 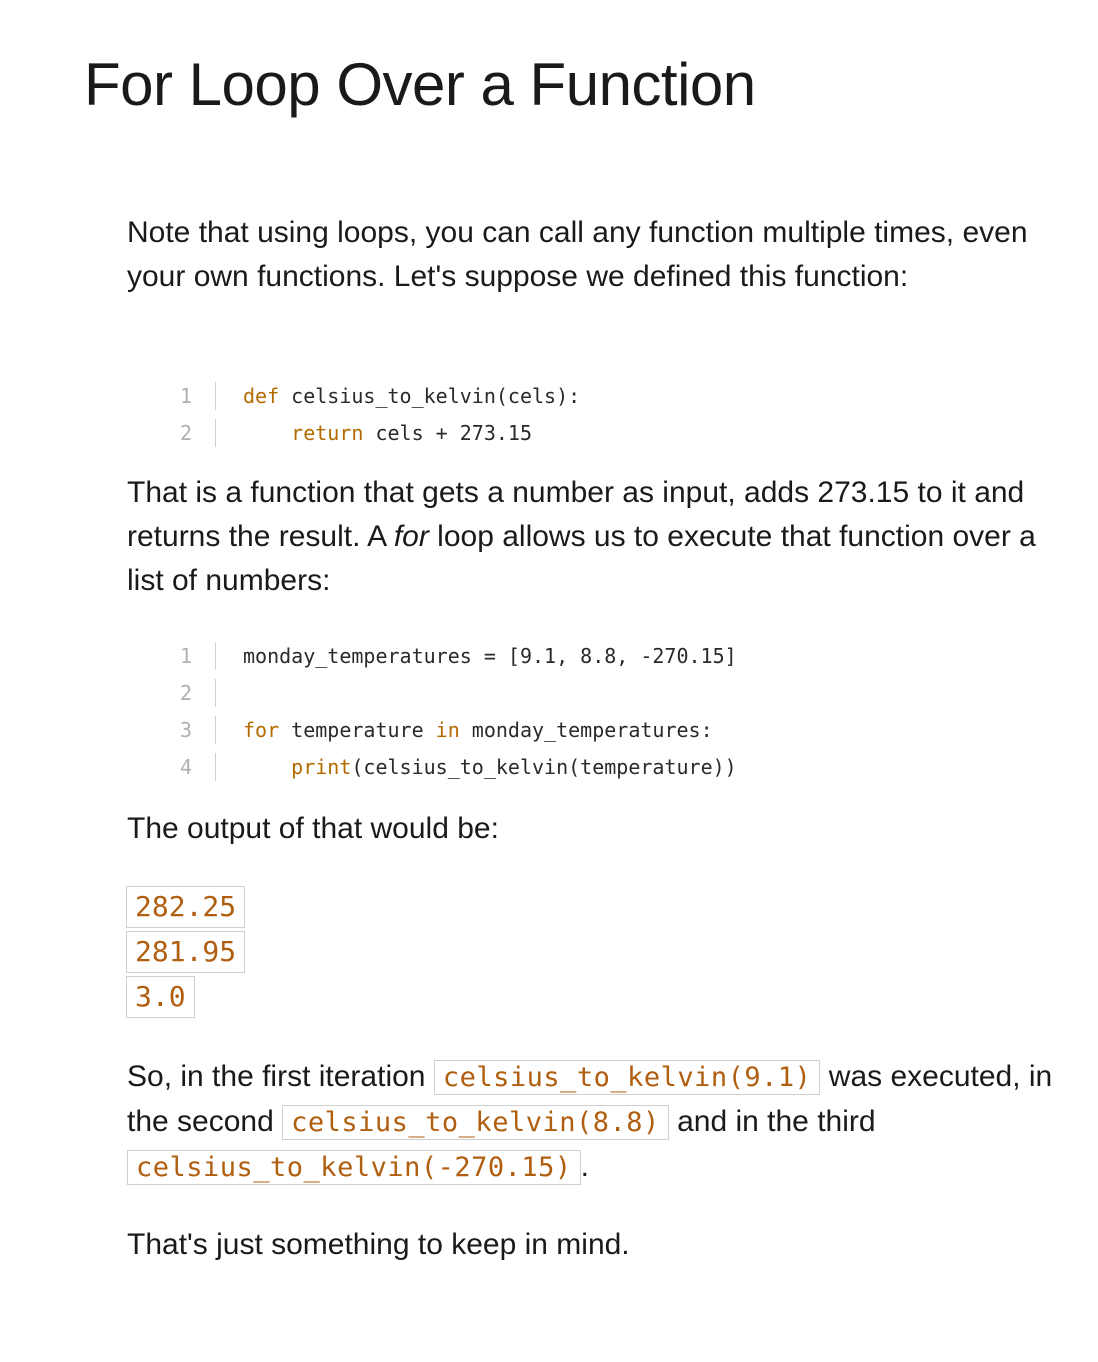 I want to click on inline-code: celsius_to_kelvin(9.1), so click(x=627, y=1077).